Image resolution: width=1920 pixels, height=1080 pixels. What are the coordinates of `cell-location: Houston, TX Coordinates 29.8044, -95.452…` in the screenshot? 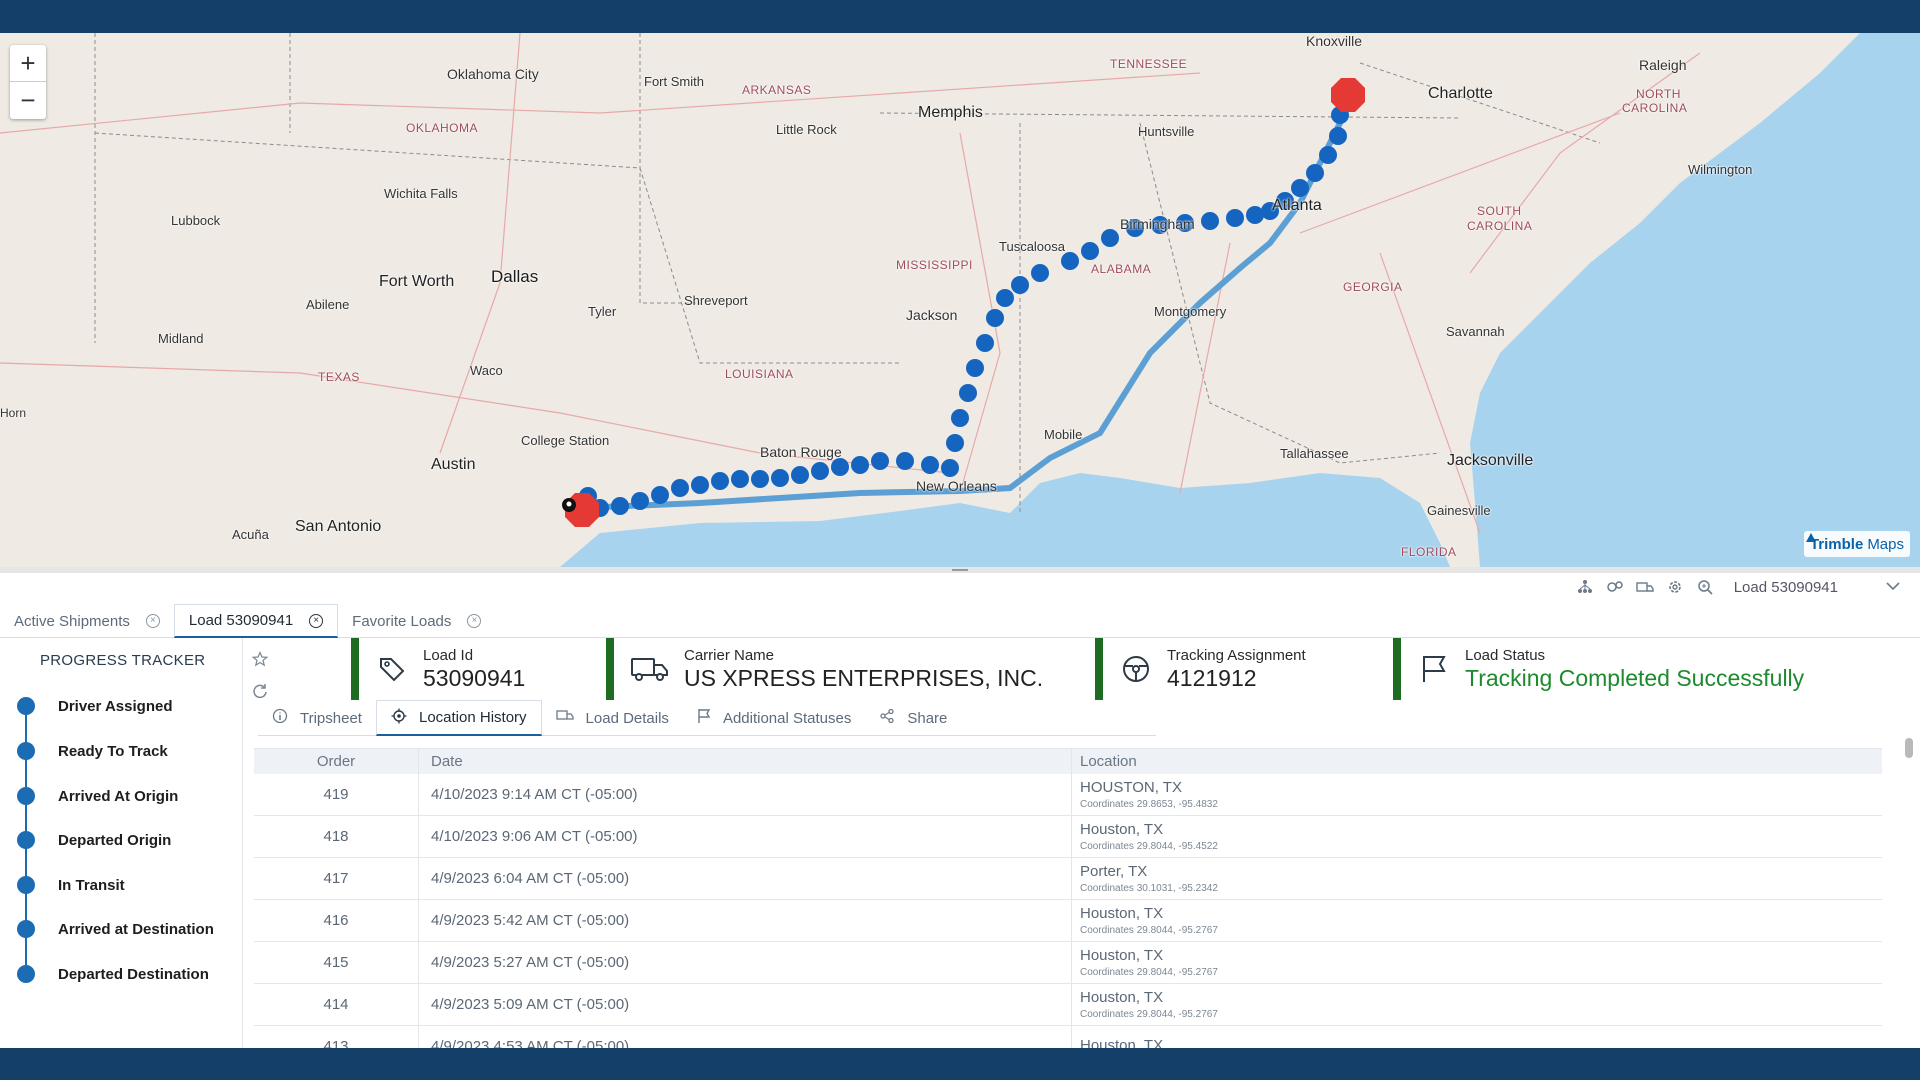 It's located at (1477, 836).